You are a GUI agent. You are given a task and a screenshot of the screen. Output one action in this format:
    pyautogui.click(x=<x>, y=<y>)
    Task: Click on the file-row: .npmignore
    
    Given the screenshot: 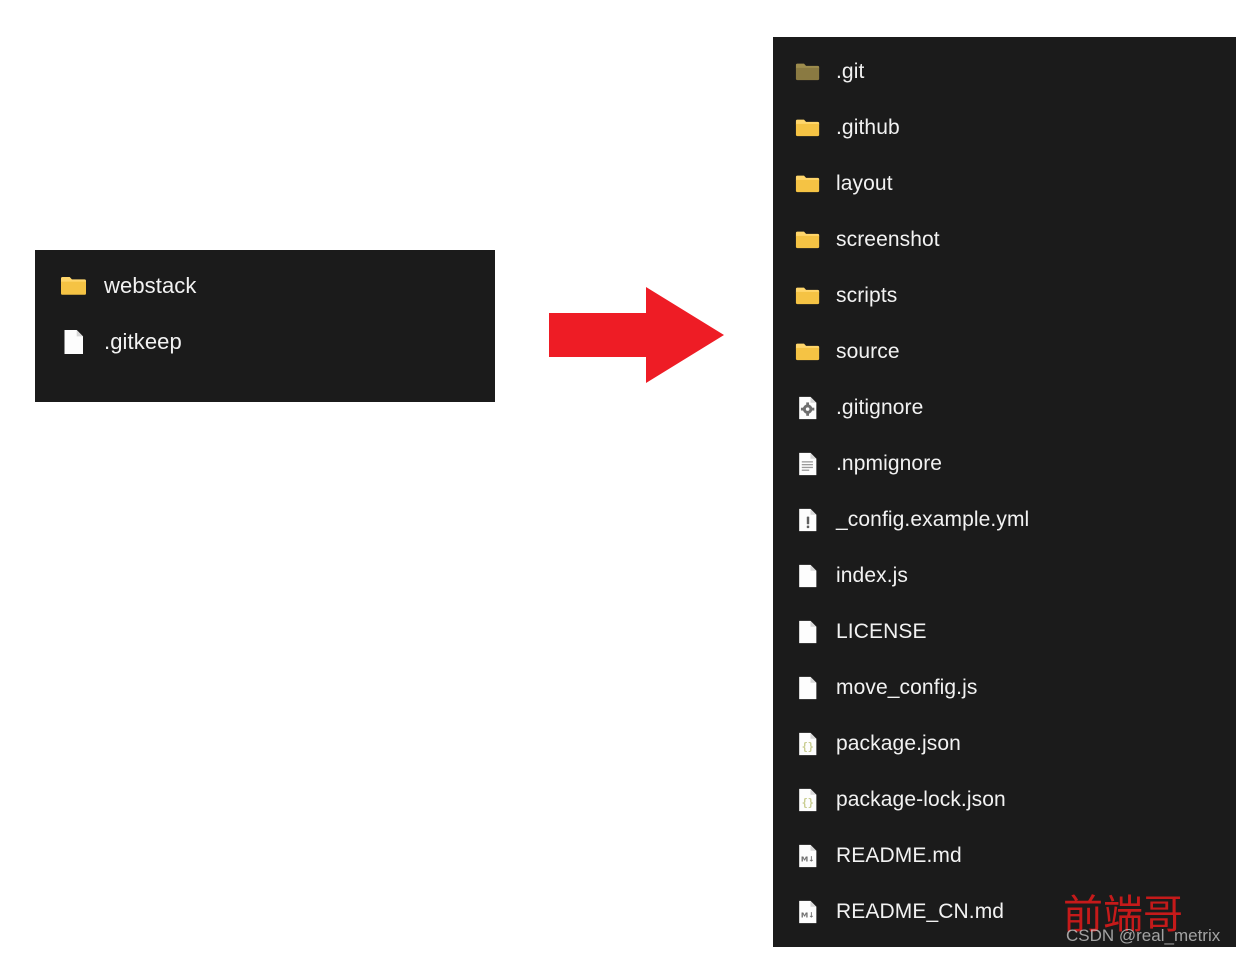 What is the action you would take?
    pyautogui.click(x=1004, y=464)
    